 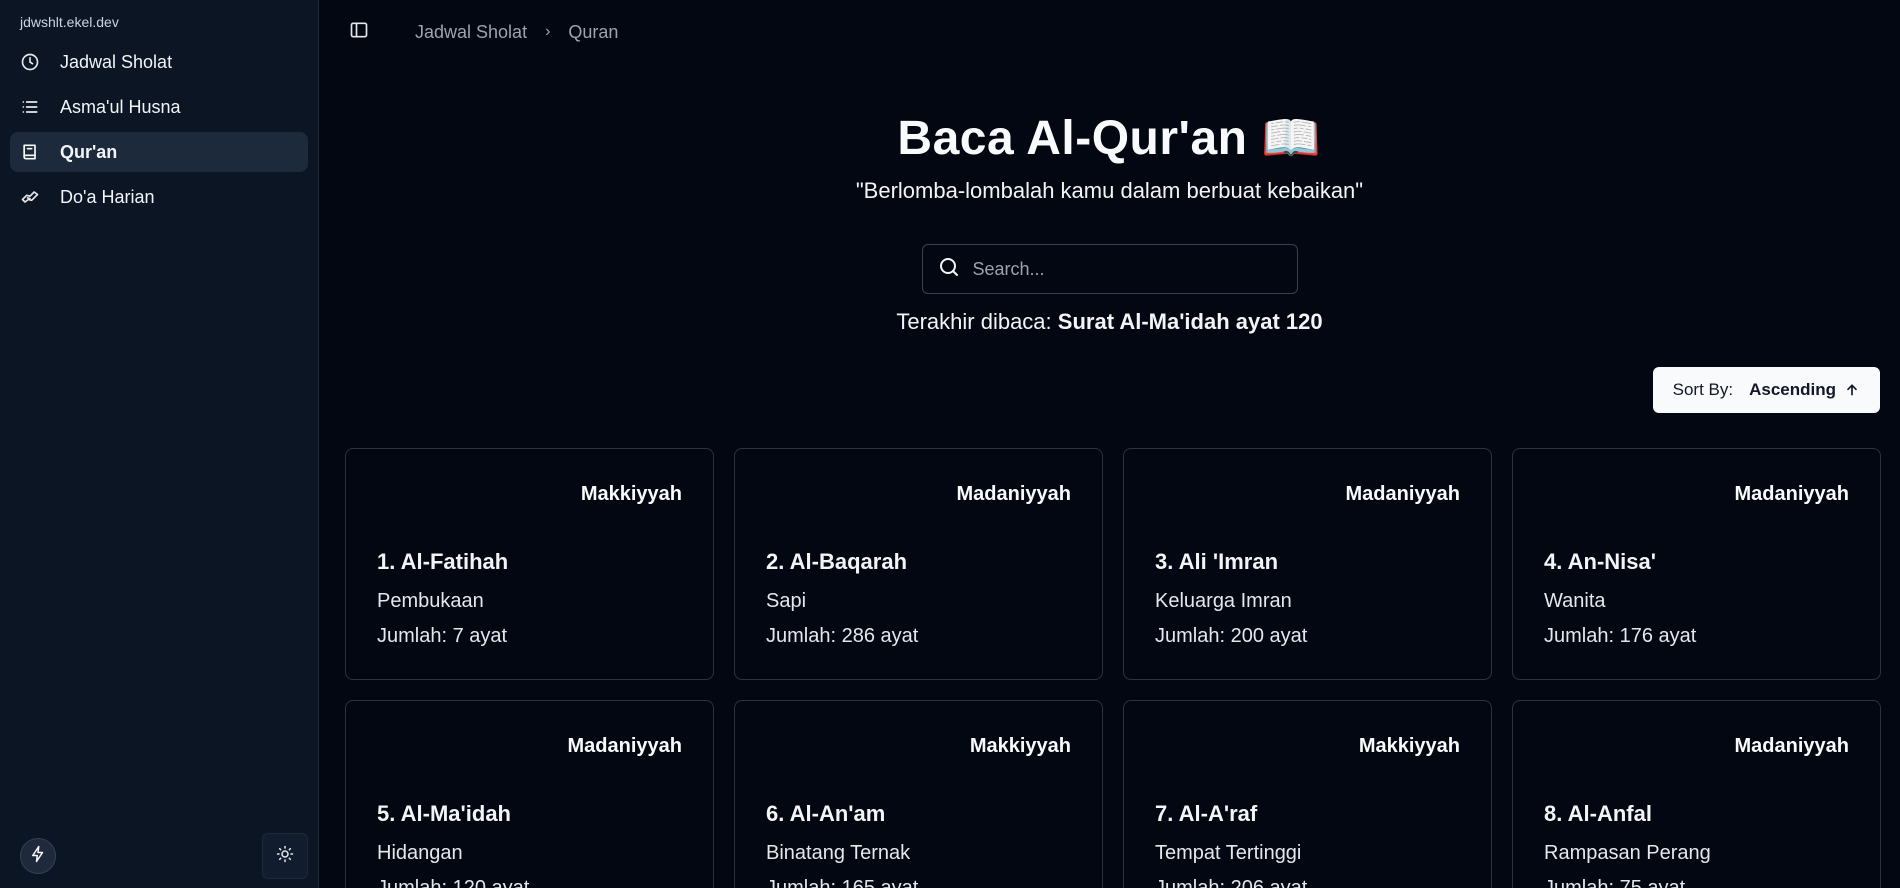 I want to click on sidebar-item-label: Jadwal Sholat, so click(x=116, y=61).